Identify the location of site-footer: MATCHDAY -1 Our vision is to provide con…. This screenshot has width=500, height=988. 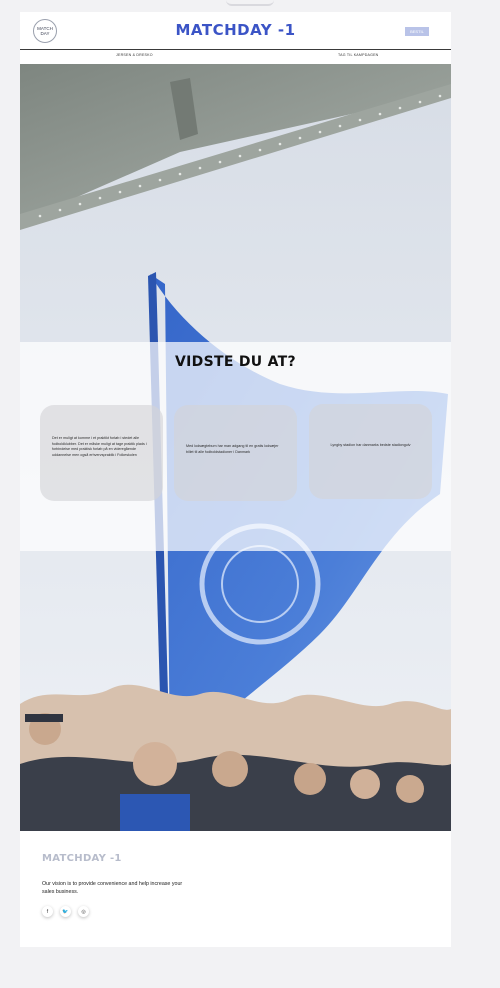
(235, 889).